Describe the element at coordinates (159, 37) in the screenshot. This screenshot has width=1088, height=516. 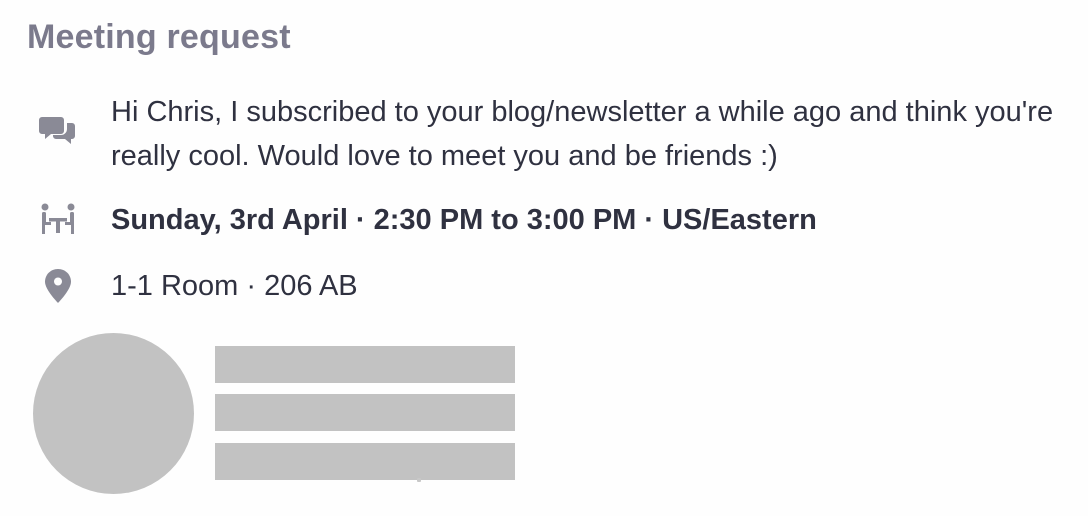
I see `meeting-request-title: Meeting request` at that location.